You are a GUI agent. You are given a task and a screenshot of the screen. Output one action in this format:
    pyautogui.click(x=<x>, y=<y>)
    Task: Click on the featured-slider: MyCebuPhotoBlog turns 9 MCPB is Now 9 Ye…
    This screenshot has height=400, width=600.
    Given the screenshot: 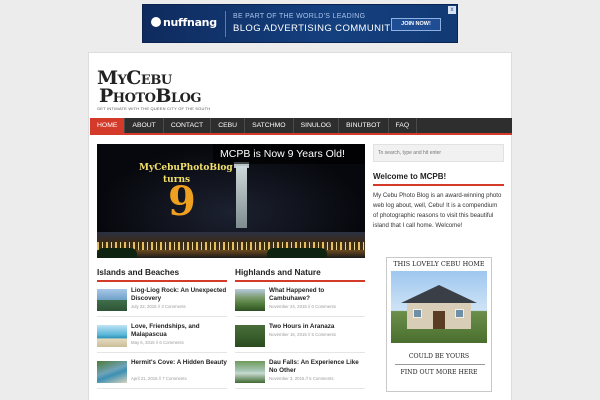 What is the action you would take?
    pyautogui.click(x=231, y=201)
    